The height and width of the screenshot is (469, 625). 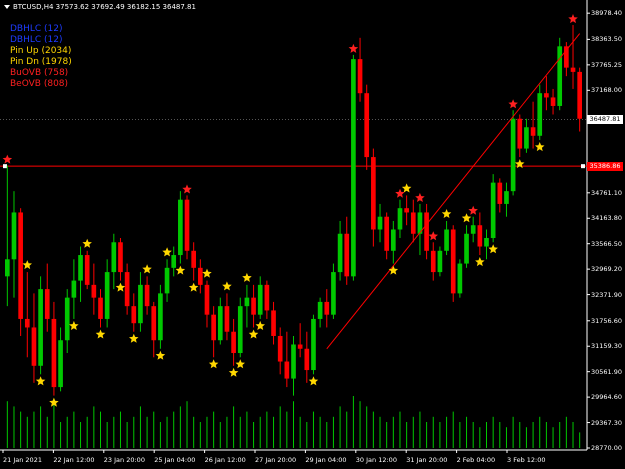 I want to click on level-price-label: 35386.86, so click(x=605, y=166).